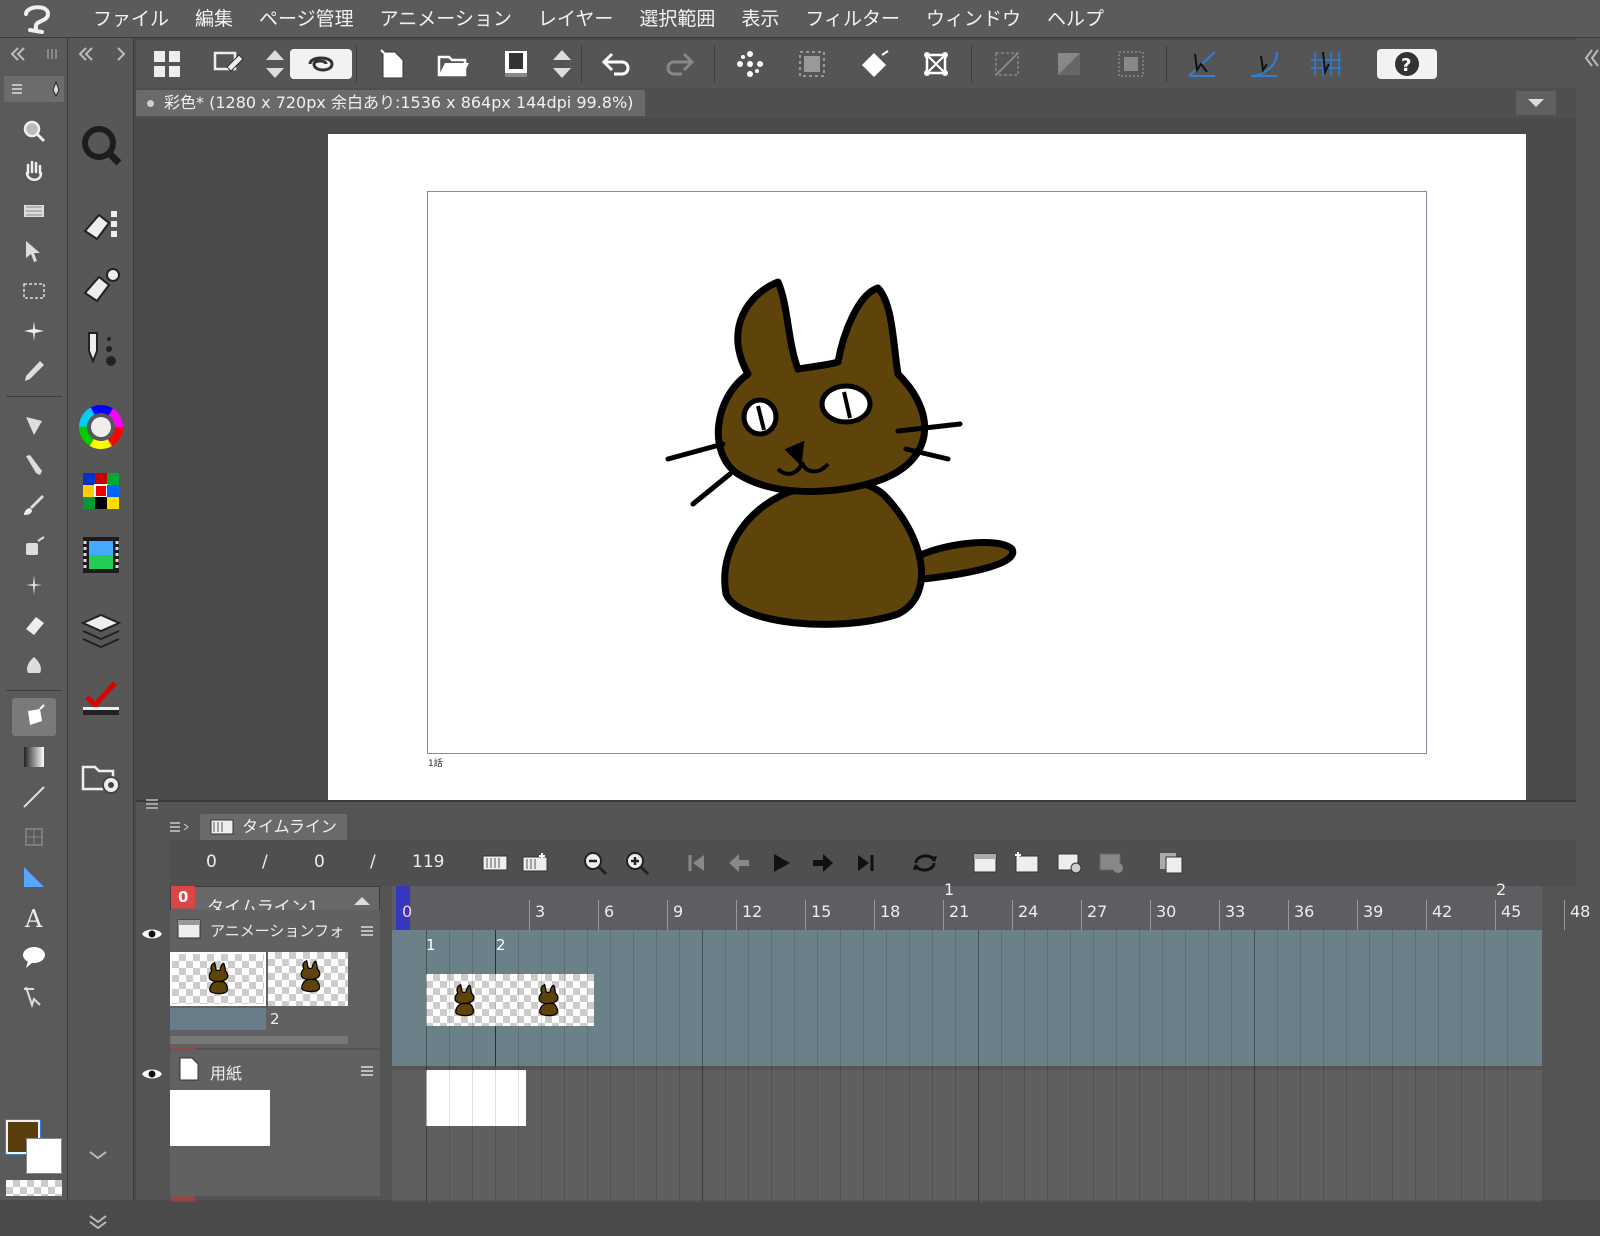 The image size is (1600, 1236). I want to click on menu-view: 表示, so click(760, 19).